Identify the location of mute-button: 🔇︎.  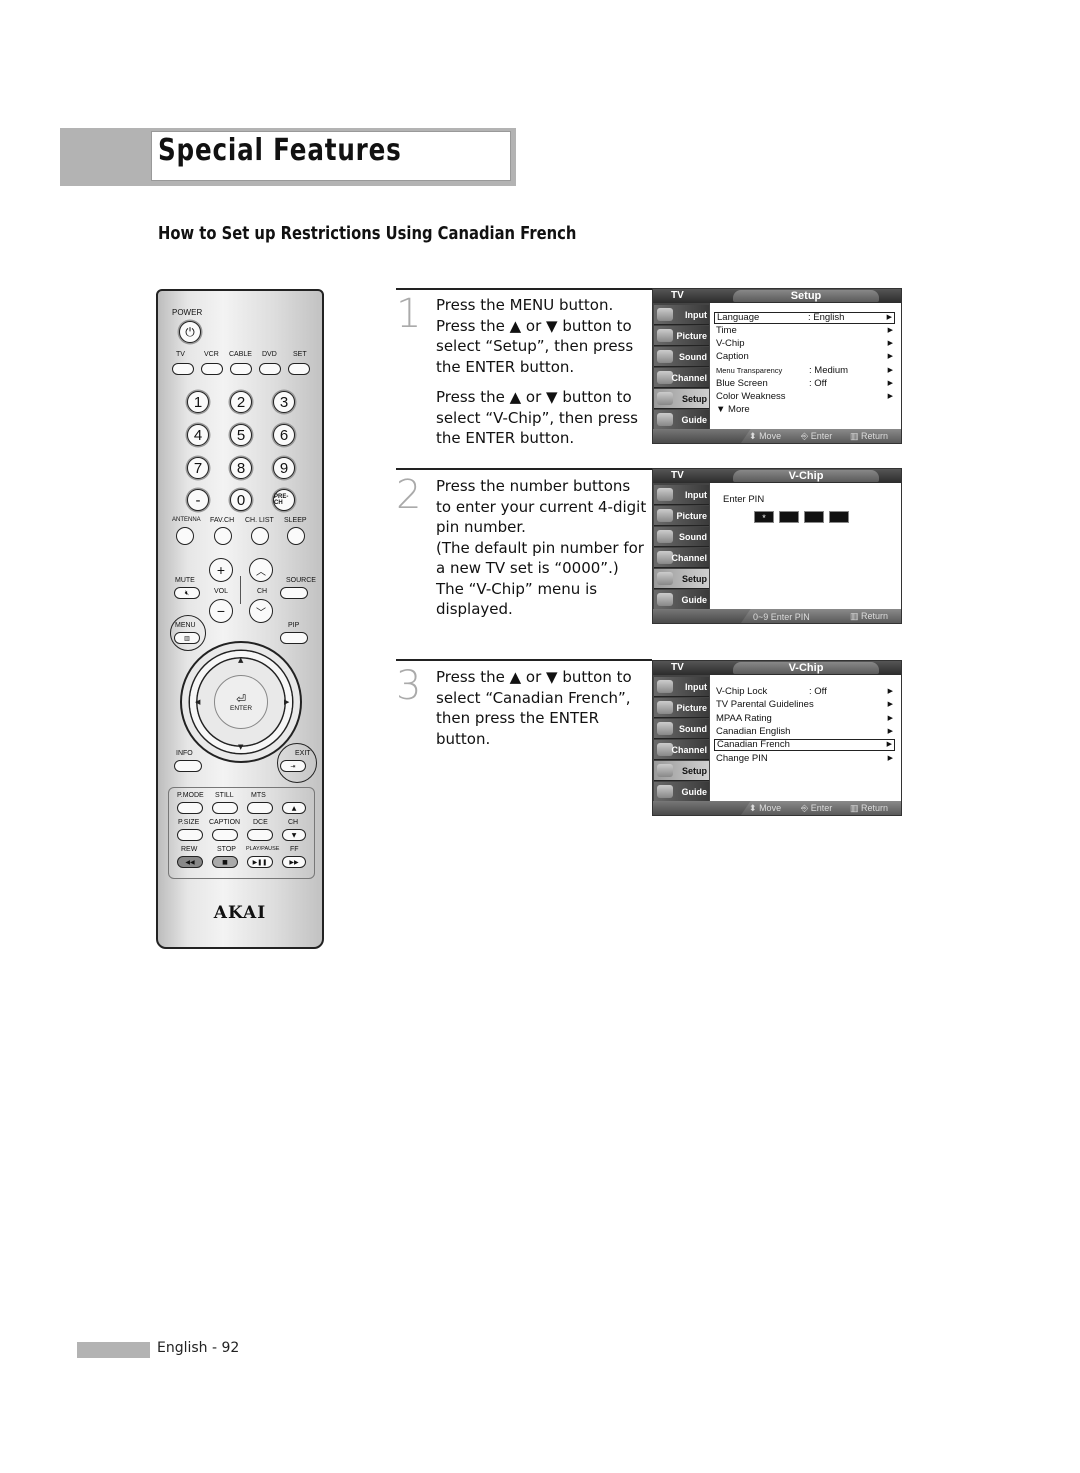
(187, 593).